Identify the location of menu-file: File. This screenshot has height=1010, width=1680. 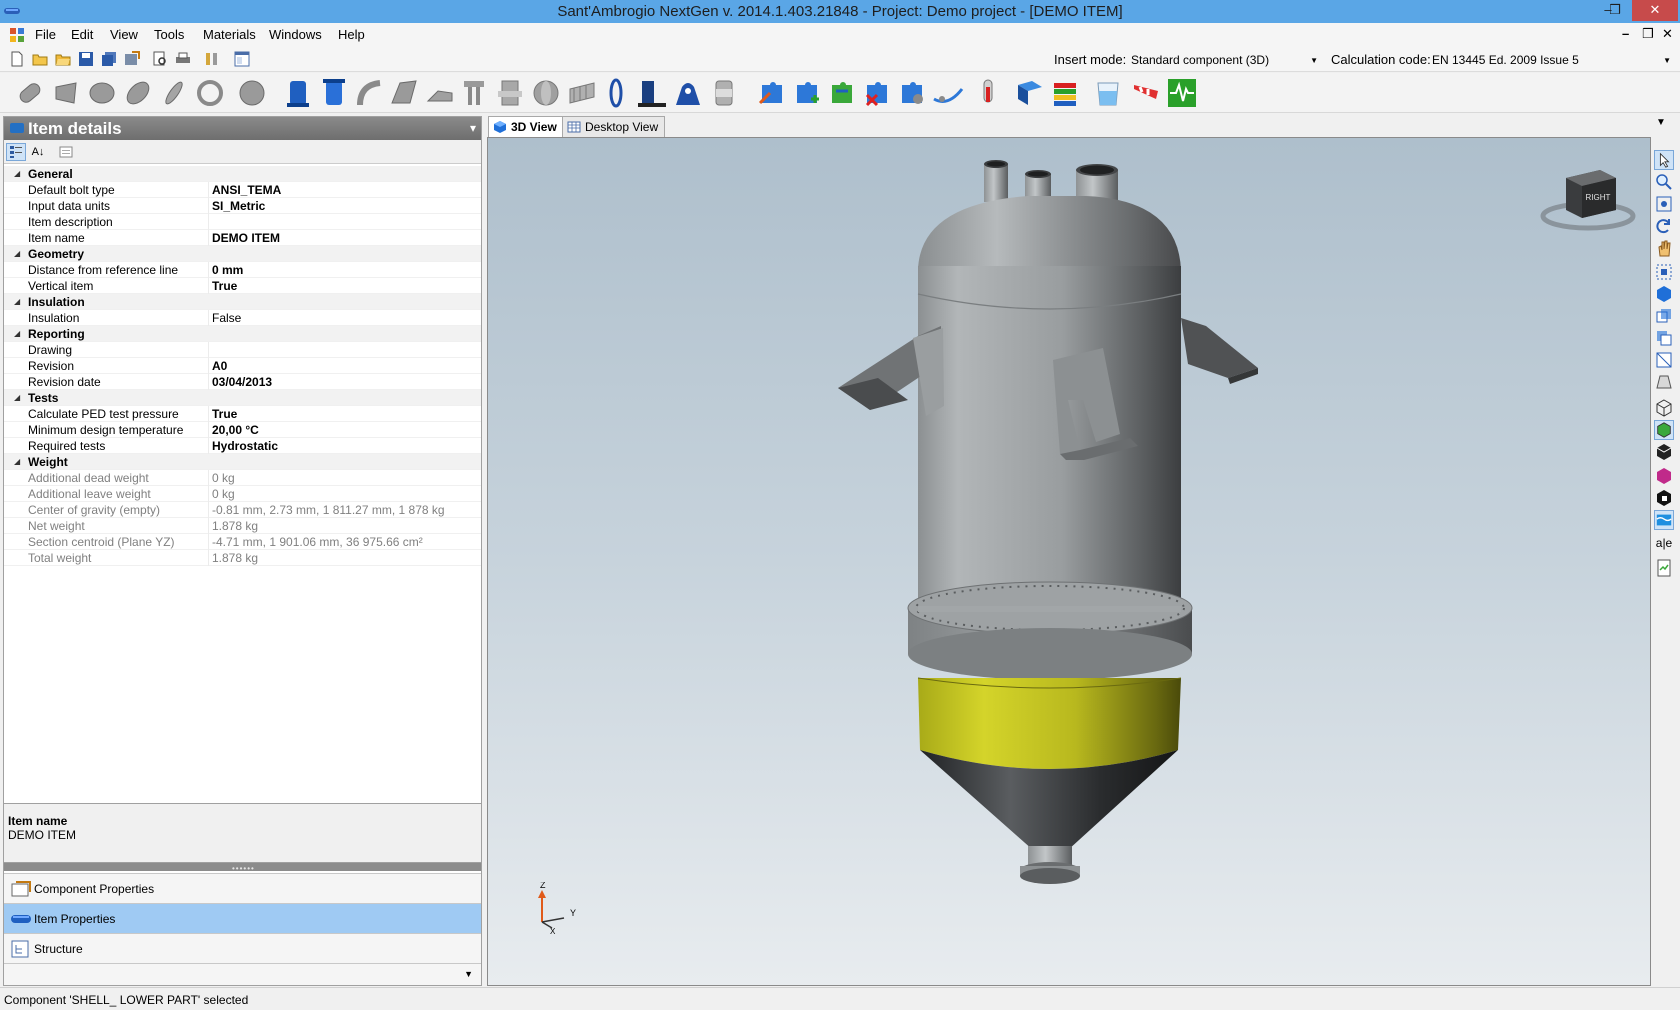
(45, 34).